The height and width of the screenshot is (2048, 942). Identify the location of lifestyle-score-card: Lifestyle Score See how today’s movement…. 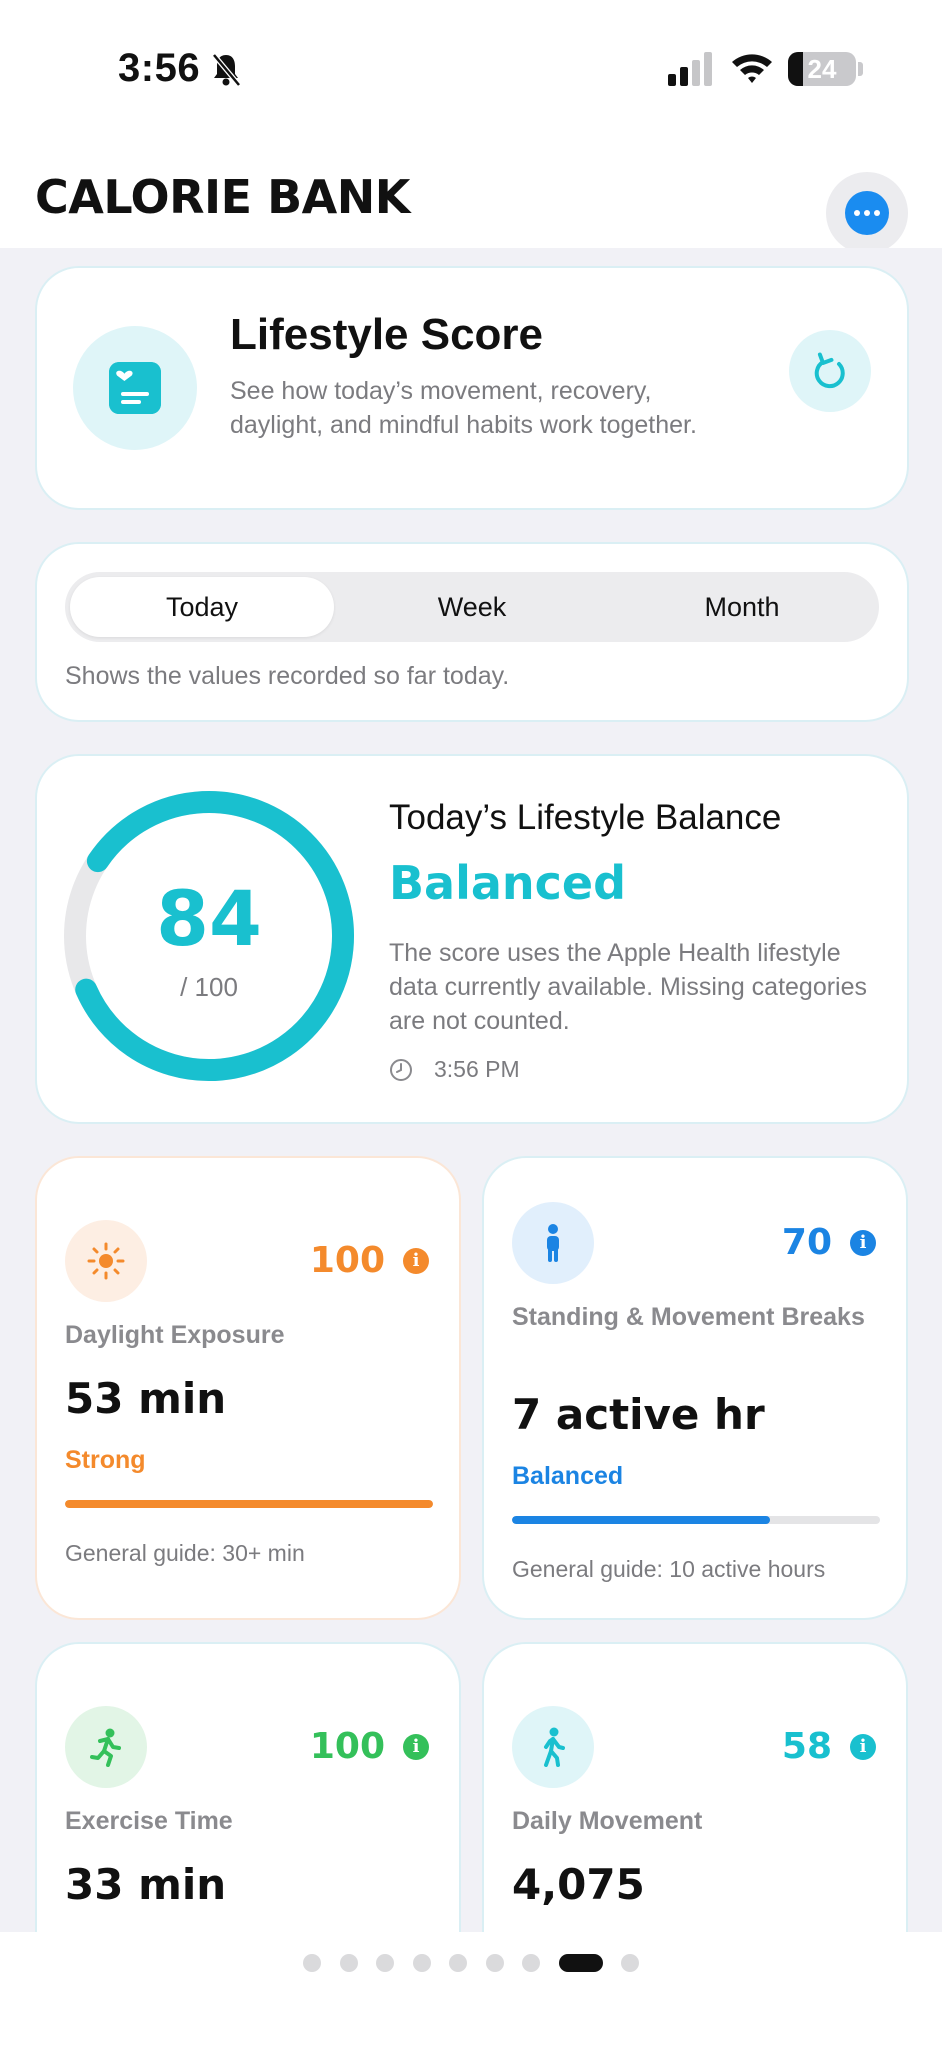
(472, 388).